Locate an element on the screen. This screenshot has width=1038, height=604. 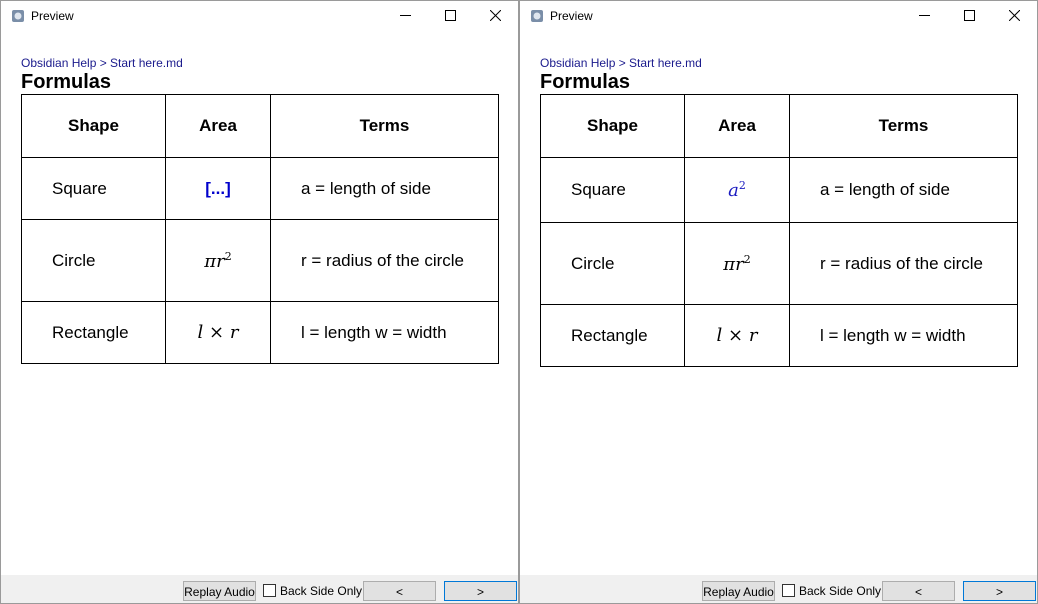
math-base: a is located at coordinates (733, 190).